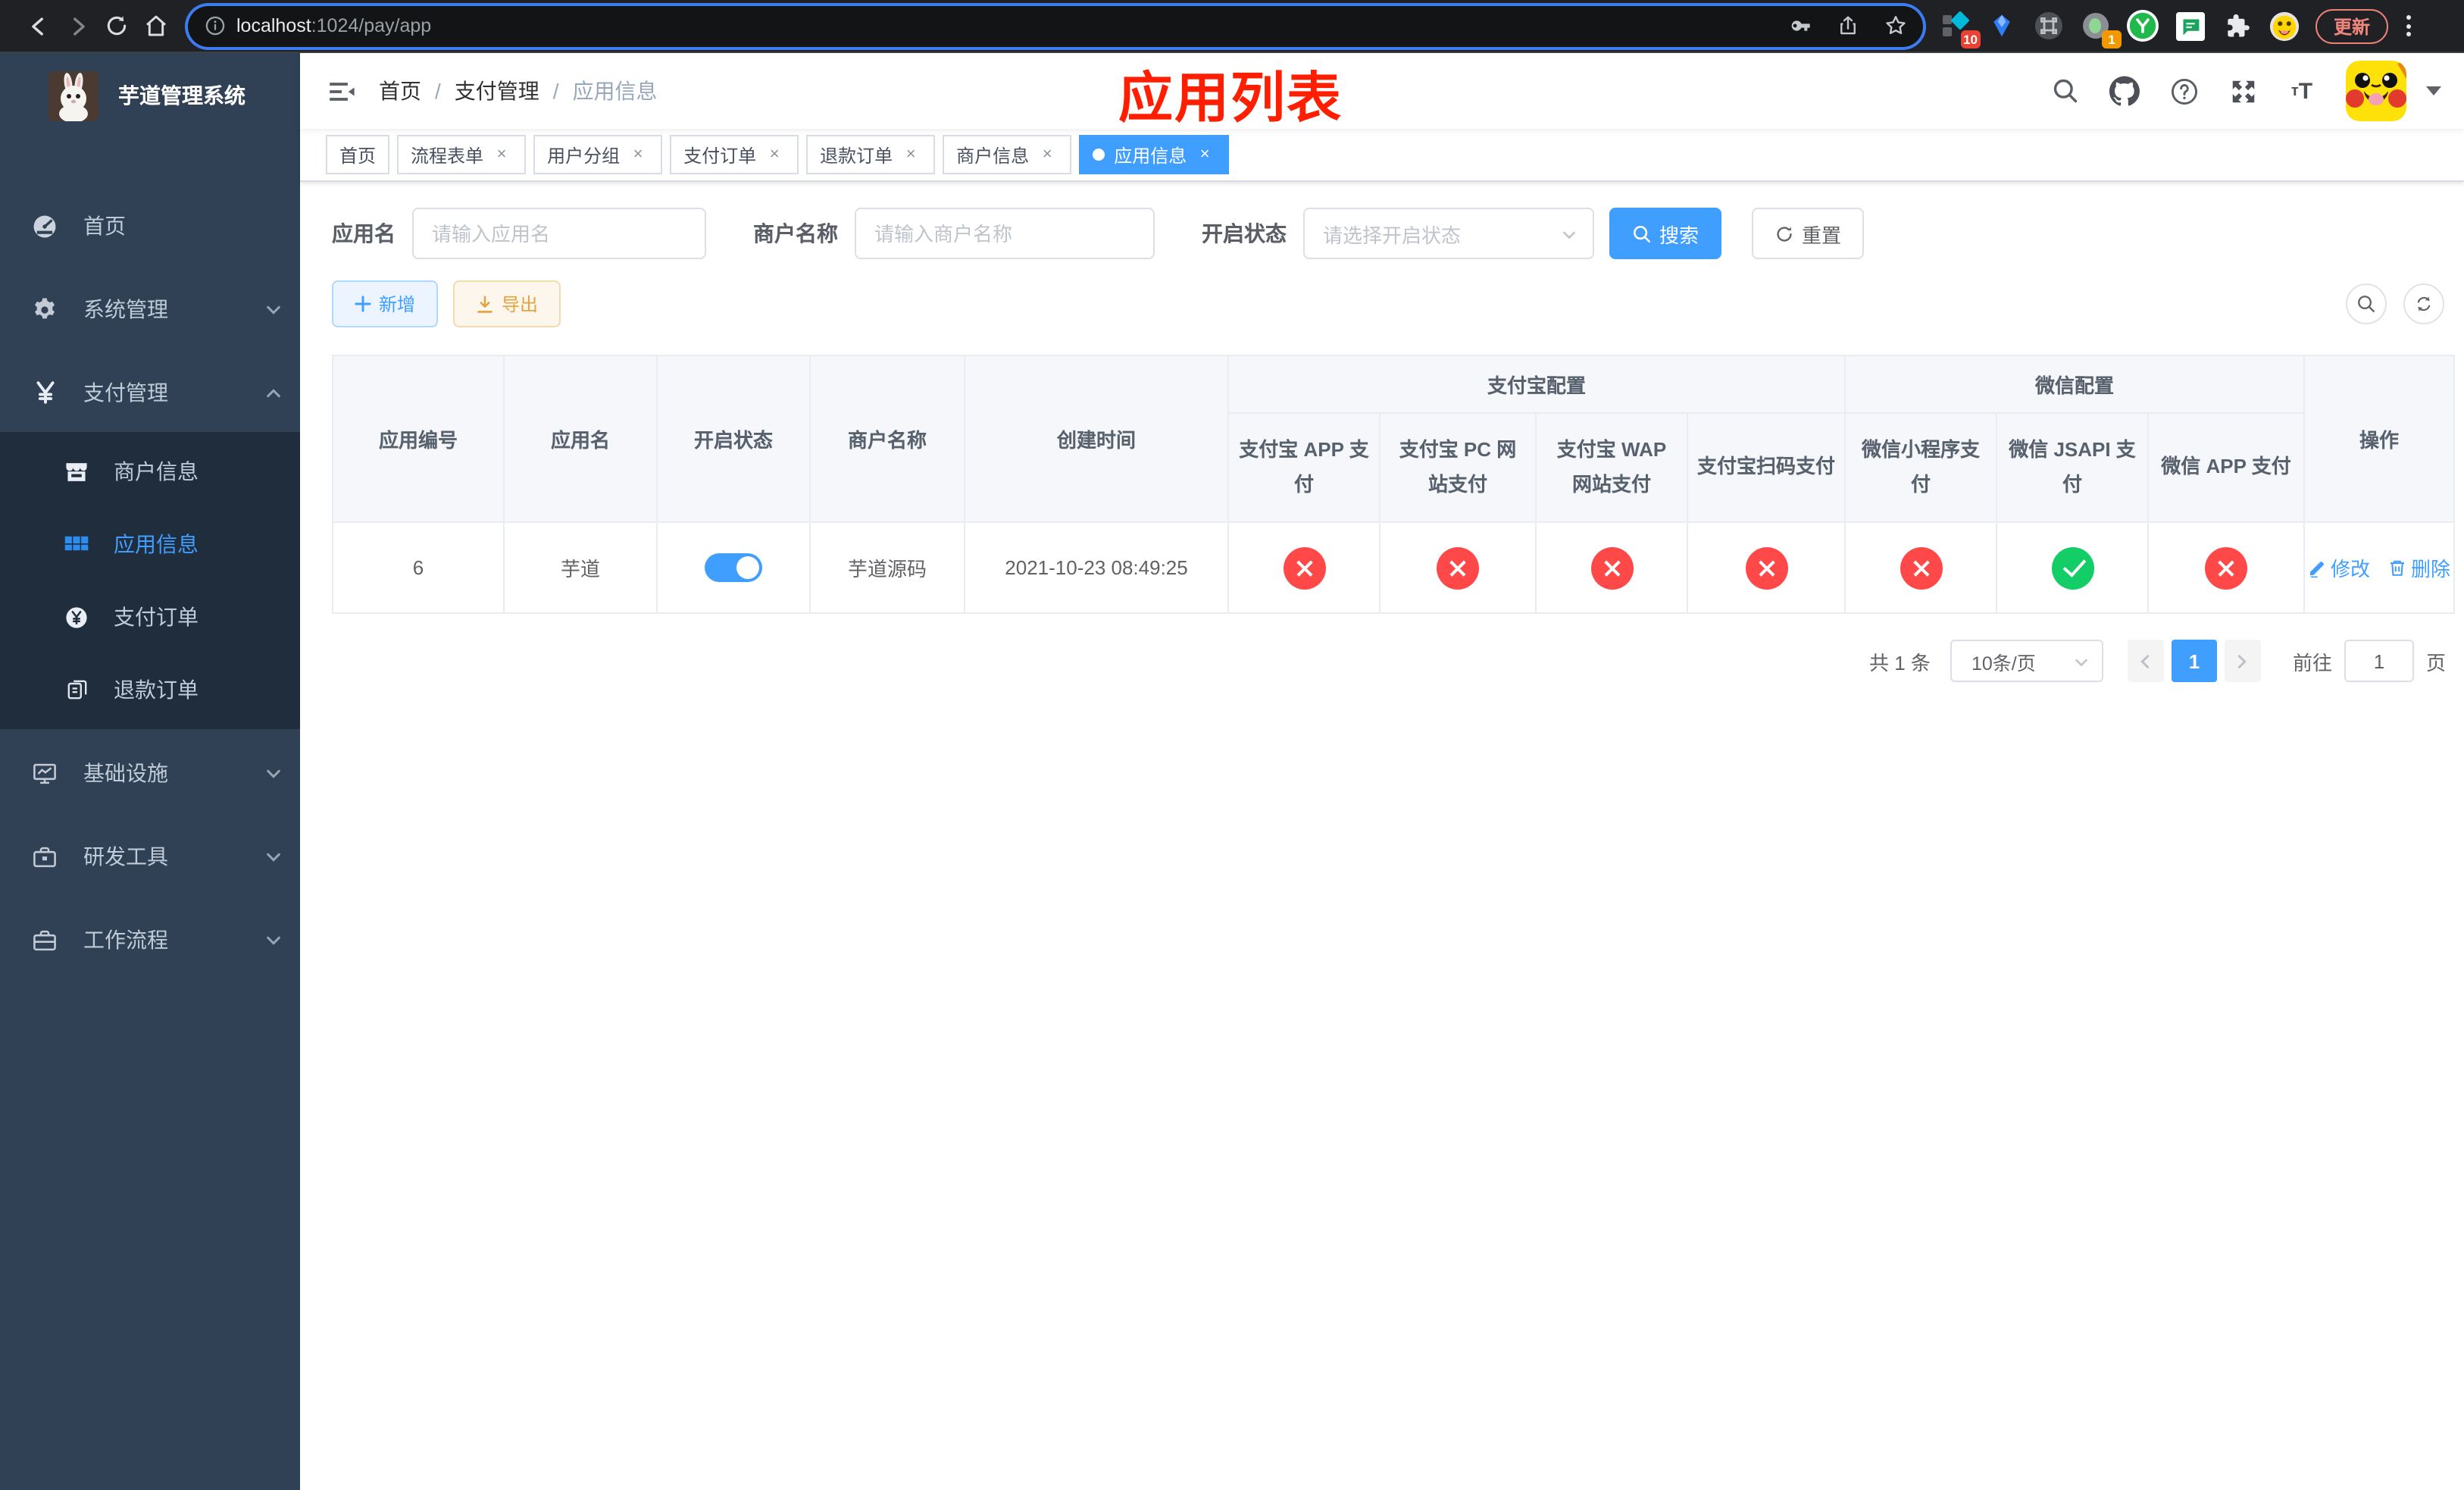 The width and height of the screenshot is (2464, 1490). What do you see at coordinates (2142, 26) in the screenshot?
I see `extension-y-icon` at bounding box center [2142, 26].